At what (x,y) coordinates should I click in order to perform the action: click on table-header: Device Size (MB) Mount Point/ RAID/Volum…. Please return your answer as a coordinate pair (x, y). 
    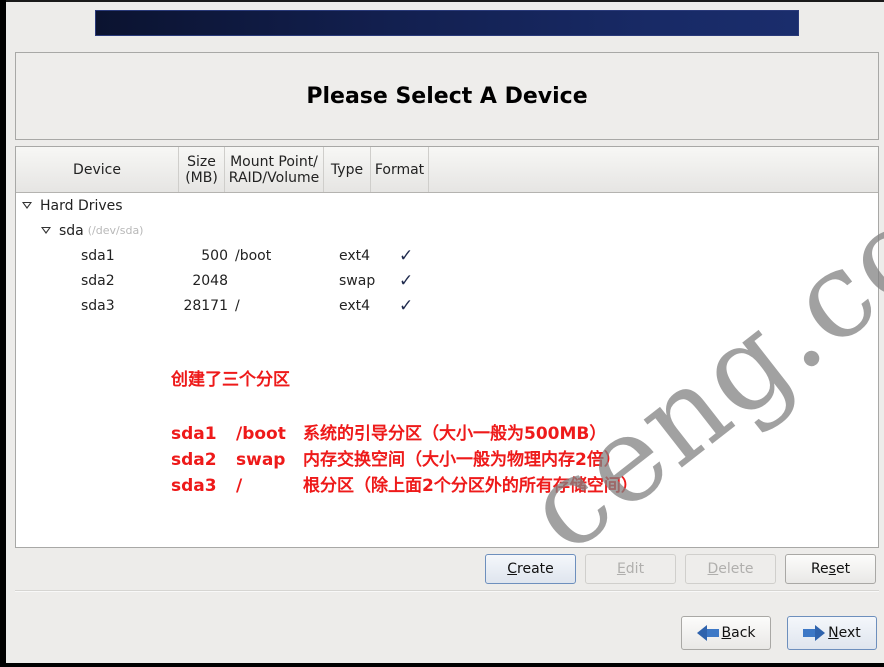
    Looking at the image, I should click on (447, 170).